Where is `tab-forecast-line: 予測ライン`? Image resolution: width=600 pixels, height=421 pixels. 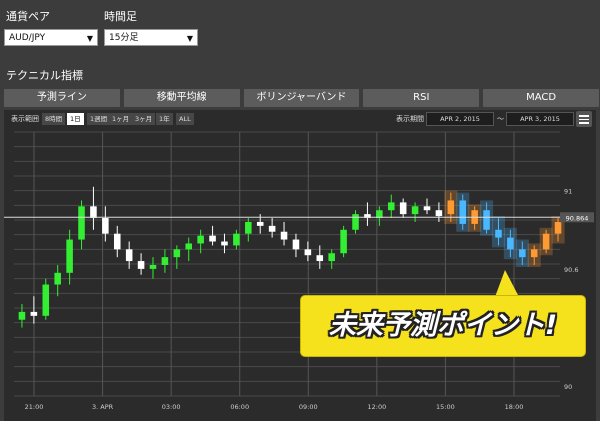
tab-forecast-line: 予測ライン is located at coordinates (62, 98).